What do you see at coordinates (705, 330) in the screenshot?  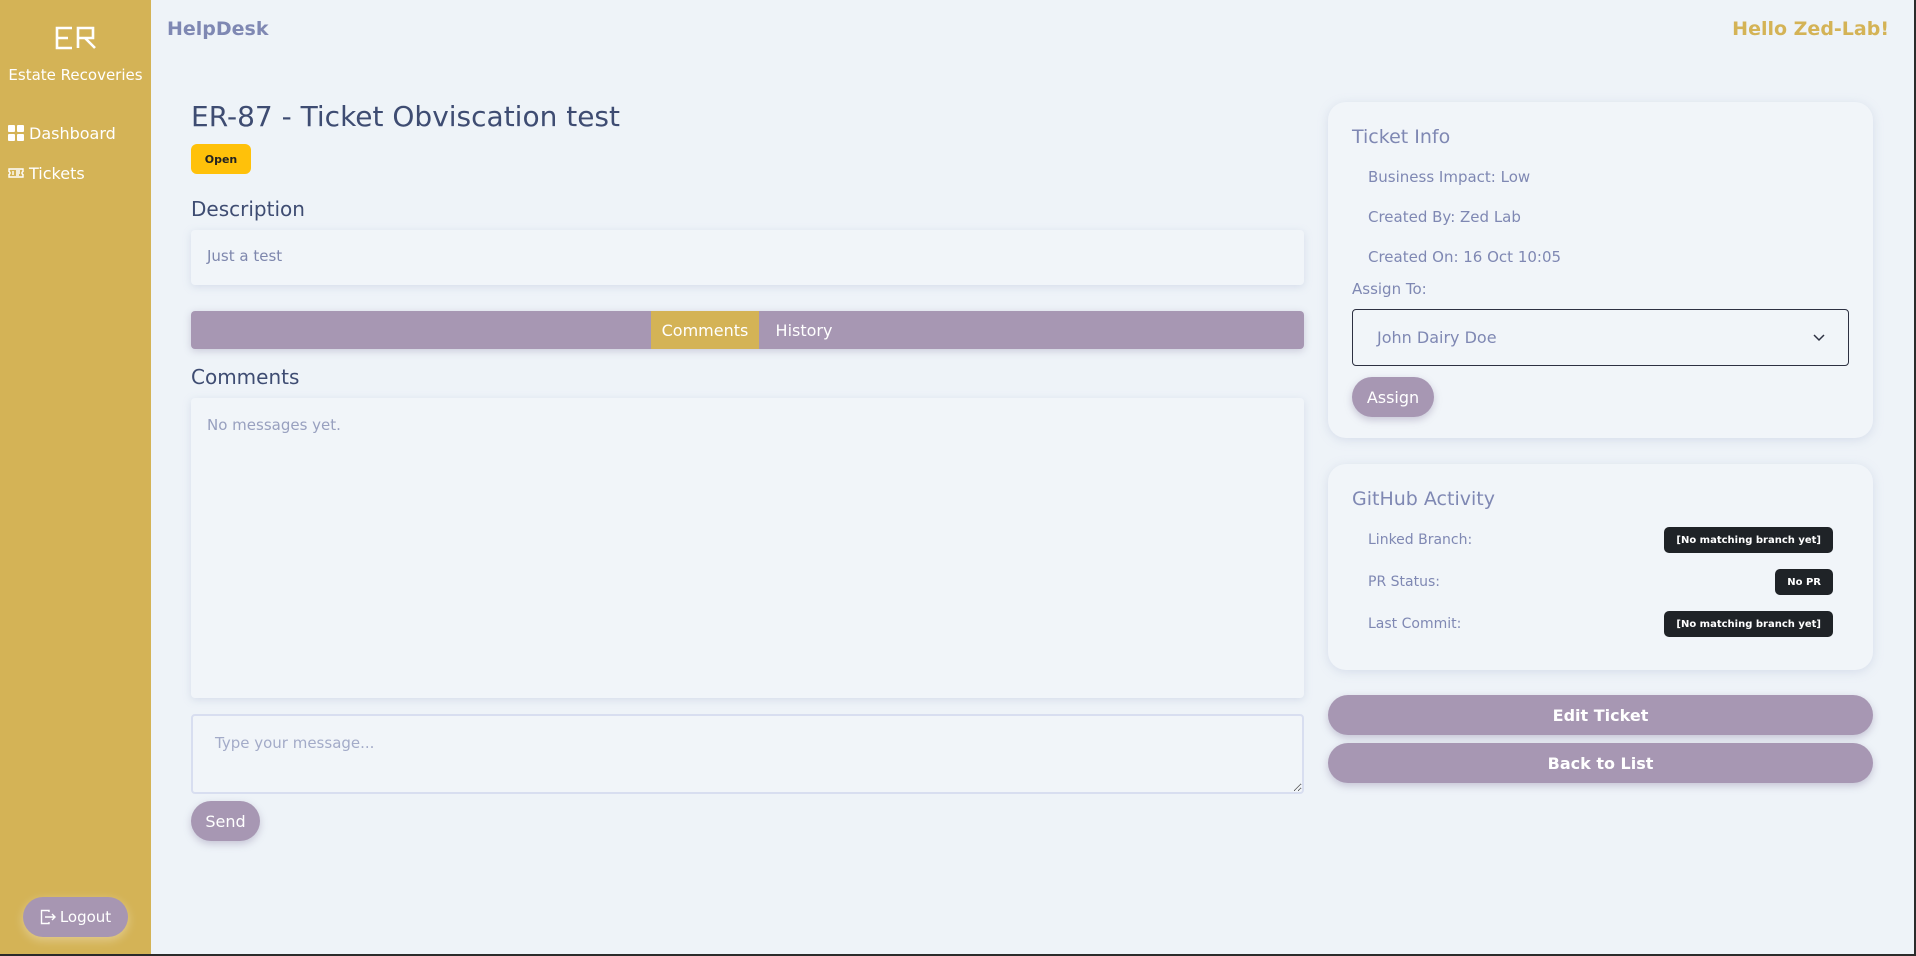 I see `tab-comments: Comments` at bounding box center [705, 330].